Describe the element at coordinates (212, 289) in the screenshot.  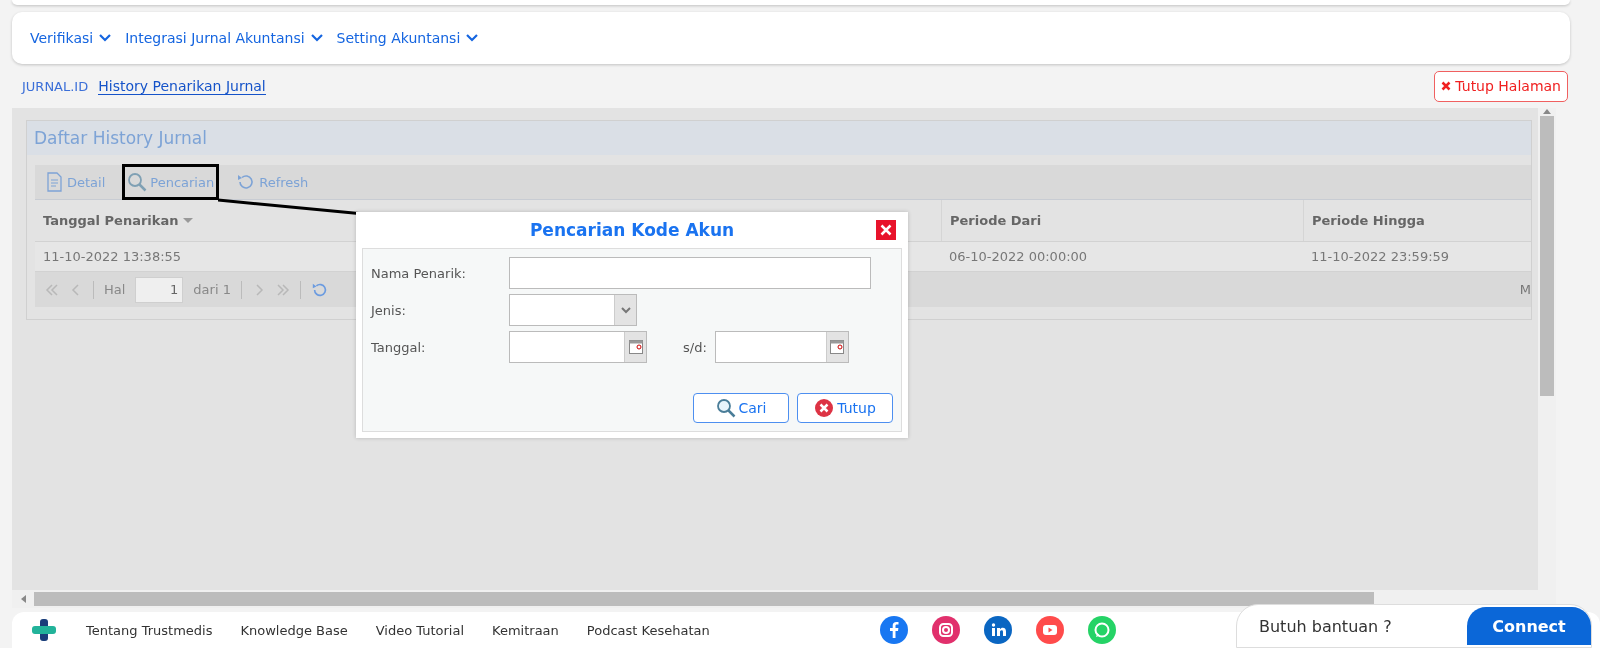
I see `page-count: dari 1` at that location.